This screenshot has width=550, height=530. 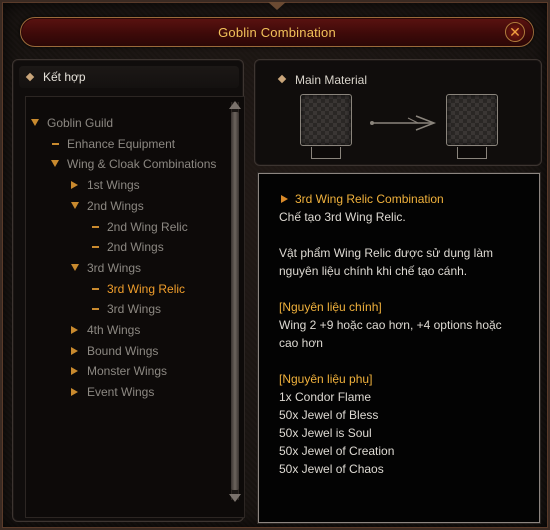 What do you see at coordinates (325, 397) in the screenshot?
I see `detail-line: 1x Condor Flame` at bounding box center [325, 397].